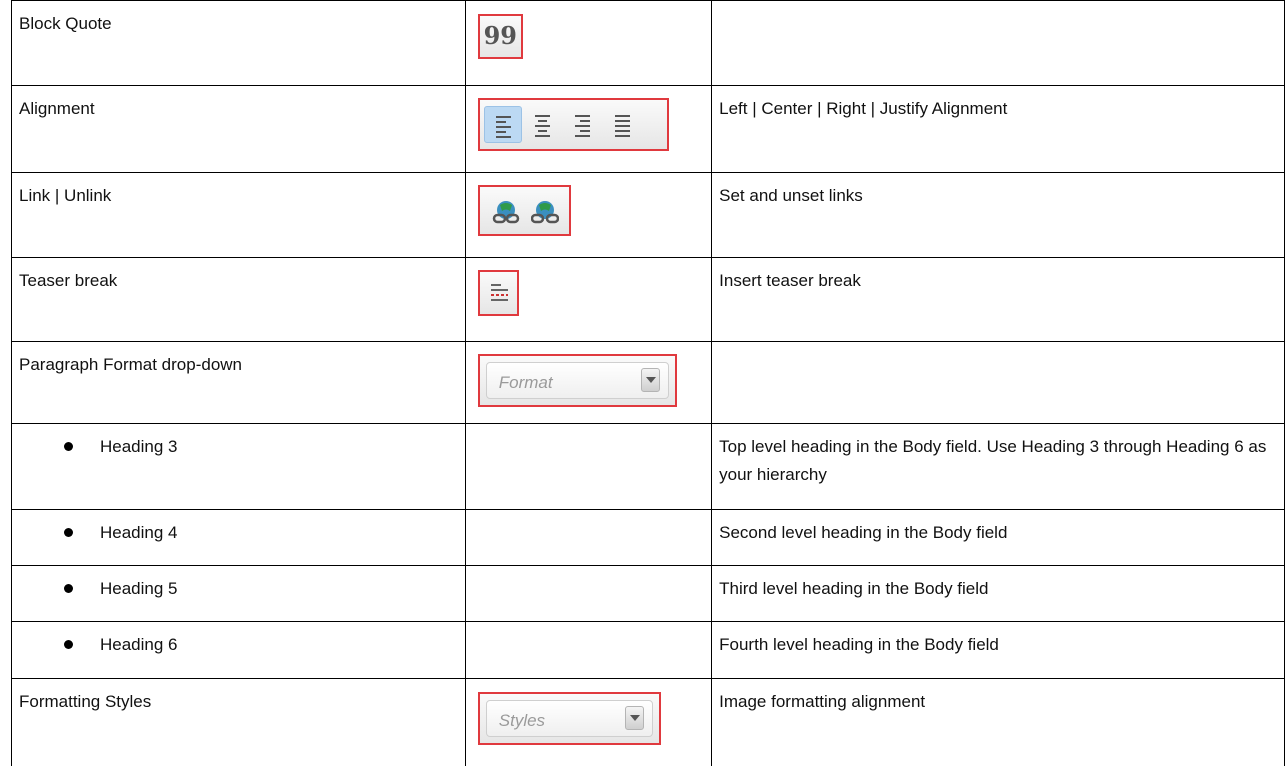 This screenshot has width=1285, height=769. I want to click on feature-description: Fourth level heading in the Body field, so click(998, 650).